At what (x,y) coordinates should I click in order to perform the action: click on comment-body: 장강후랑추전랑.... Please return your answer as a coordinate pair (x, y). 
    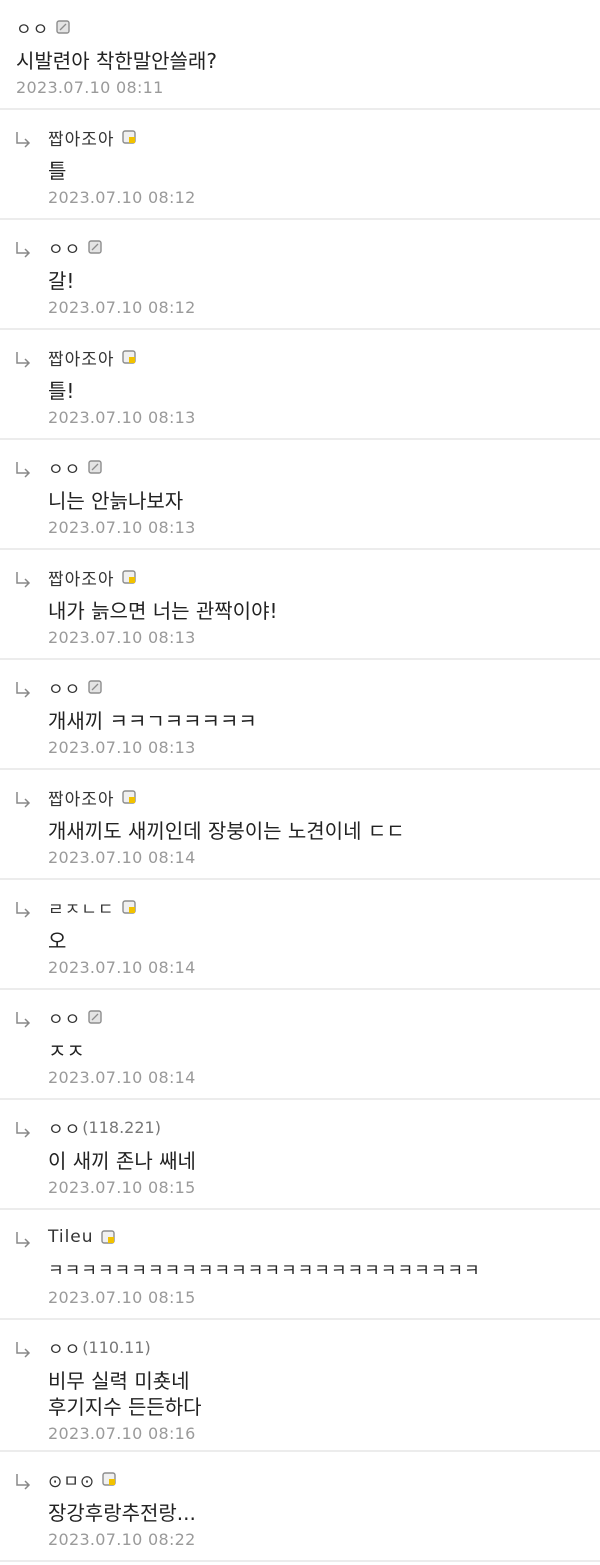
    Looking at the image, I should click on (122, 1513).